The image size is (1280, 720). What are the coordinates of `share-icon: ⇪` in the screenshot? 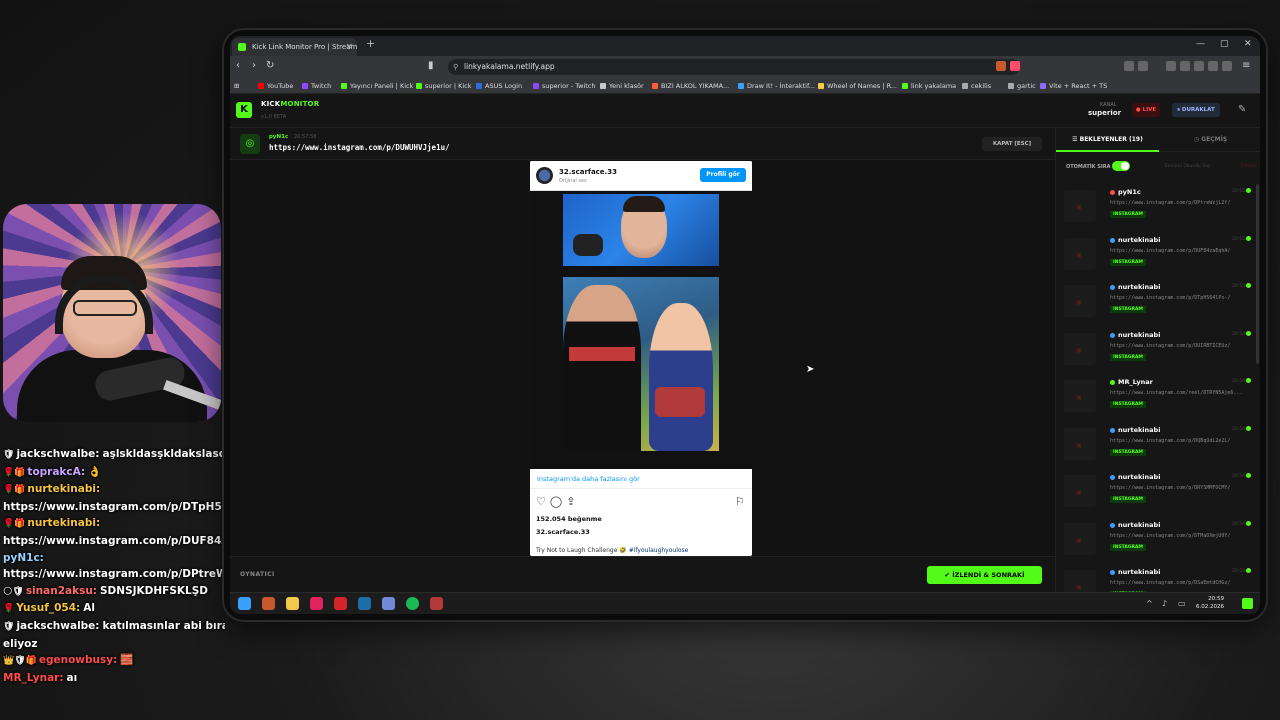 It's located at (572, 501).